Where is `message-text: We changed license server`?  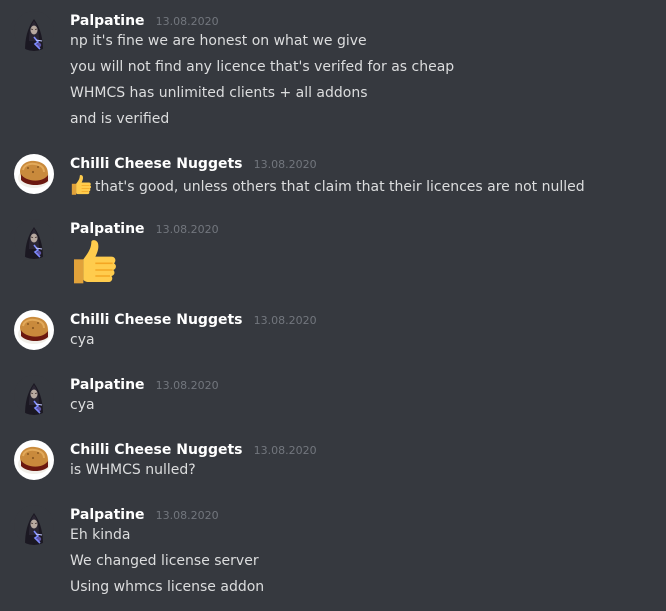
message-text: We changed license server is located at coordinates (164, 561).